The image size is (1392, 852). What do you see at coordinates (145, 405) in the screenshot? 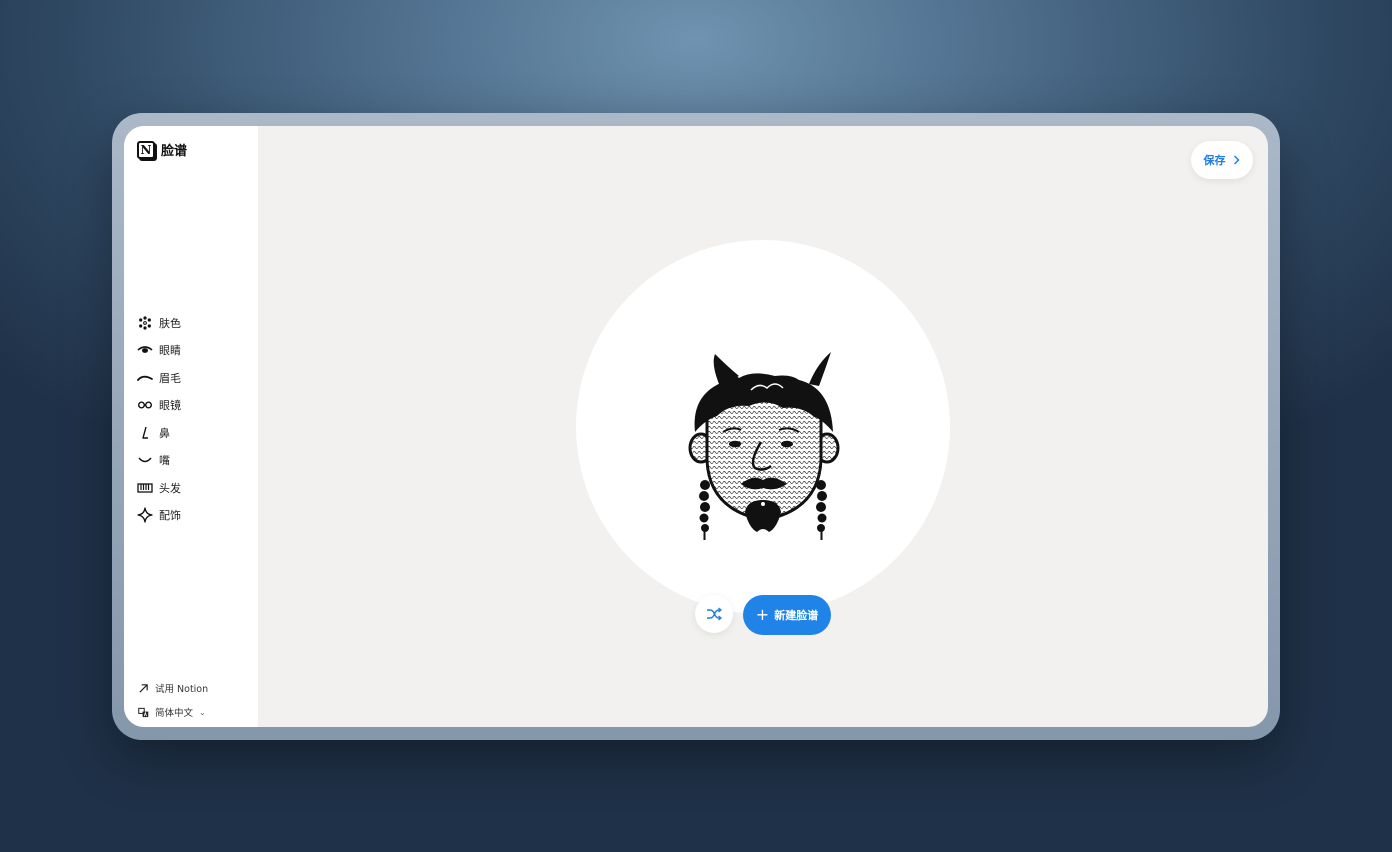
I see `glasses-icon` at bounding box center [145, 405].